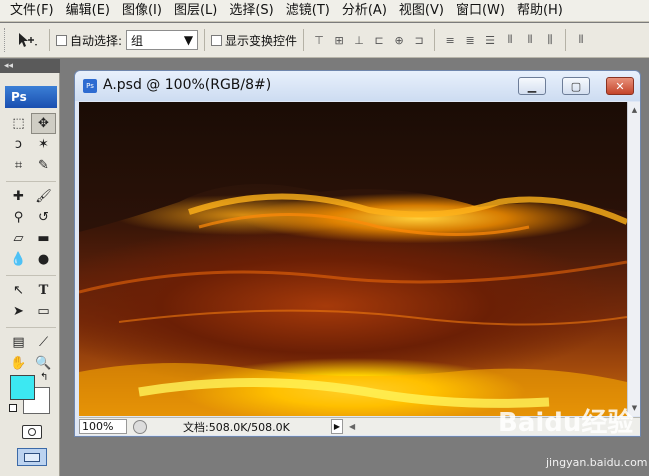 The height and width of the screenshot is (476, 649). I want to click on minimize-button: ▁, so click(532, 86).